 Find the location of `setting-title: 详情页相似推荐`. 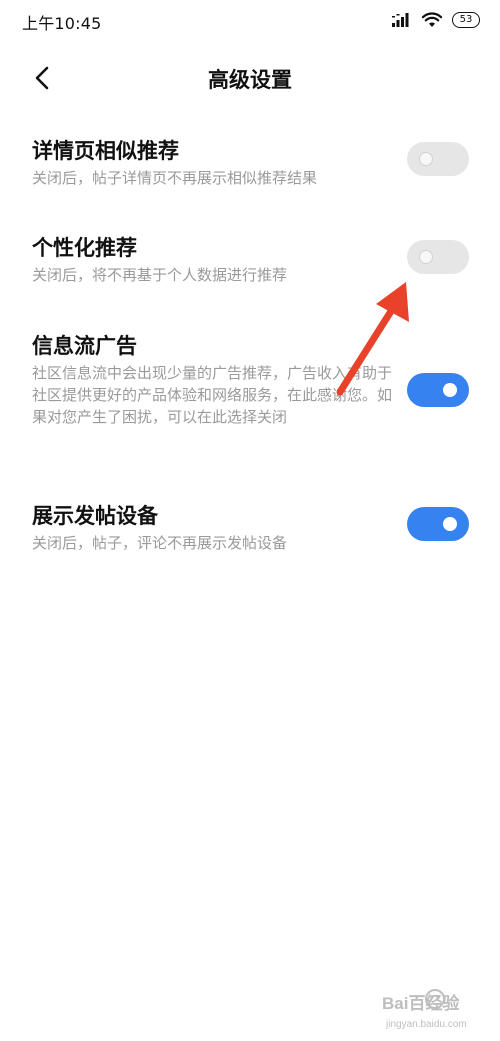

setting-title: 详情页相似推荐 is located at coordinates (105, 151).